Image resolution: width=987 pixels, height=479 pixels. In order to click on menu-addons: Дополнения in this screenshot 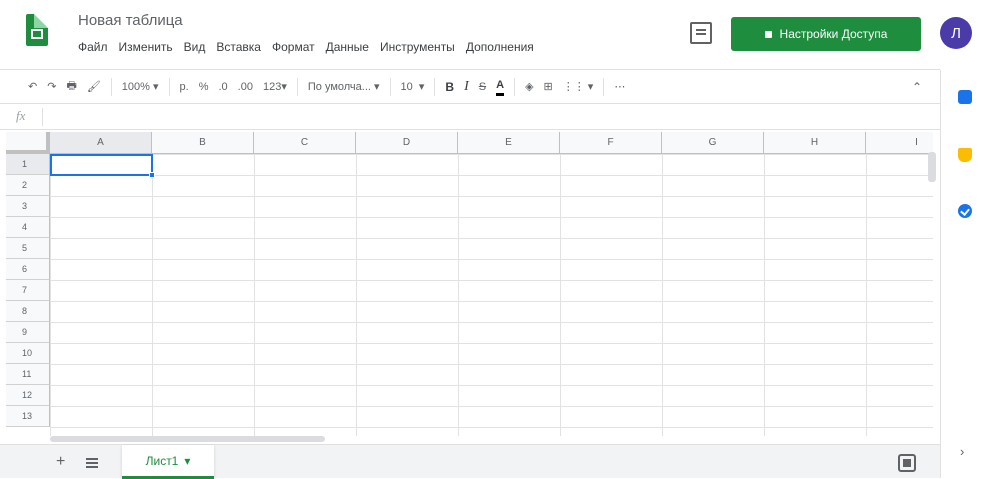, I will do `click(500, 47)`.